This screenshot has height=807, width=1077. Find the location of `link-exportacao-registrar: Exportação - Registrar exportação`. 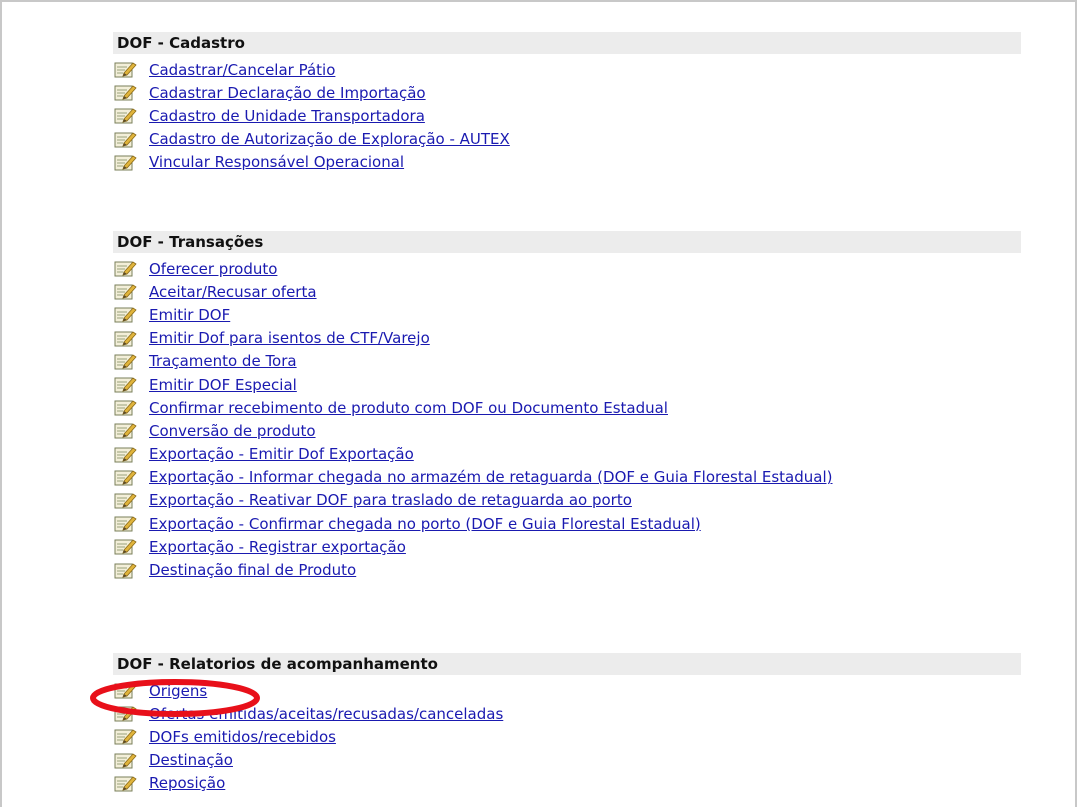

link-exportacao-registrar: Exportação - Registrar exportação is located at coordinates (277, 547).